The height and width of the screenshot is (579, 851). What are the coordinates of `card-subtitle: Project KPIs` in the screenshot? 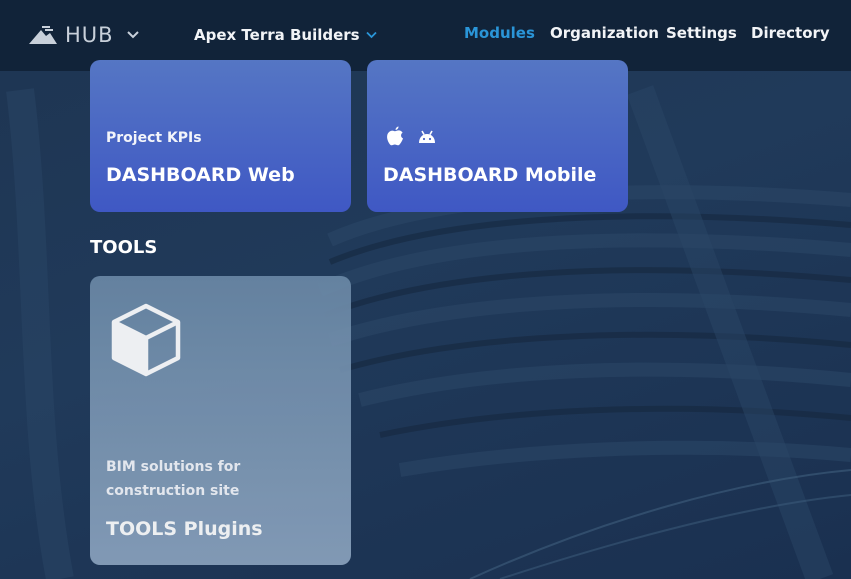 It's located at (154, 138).